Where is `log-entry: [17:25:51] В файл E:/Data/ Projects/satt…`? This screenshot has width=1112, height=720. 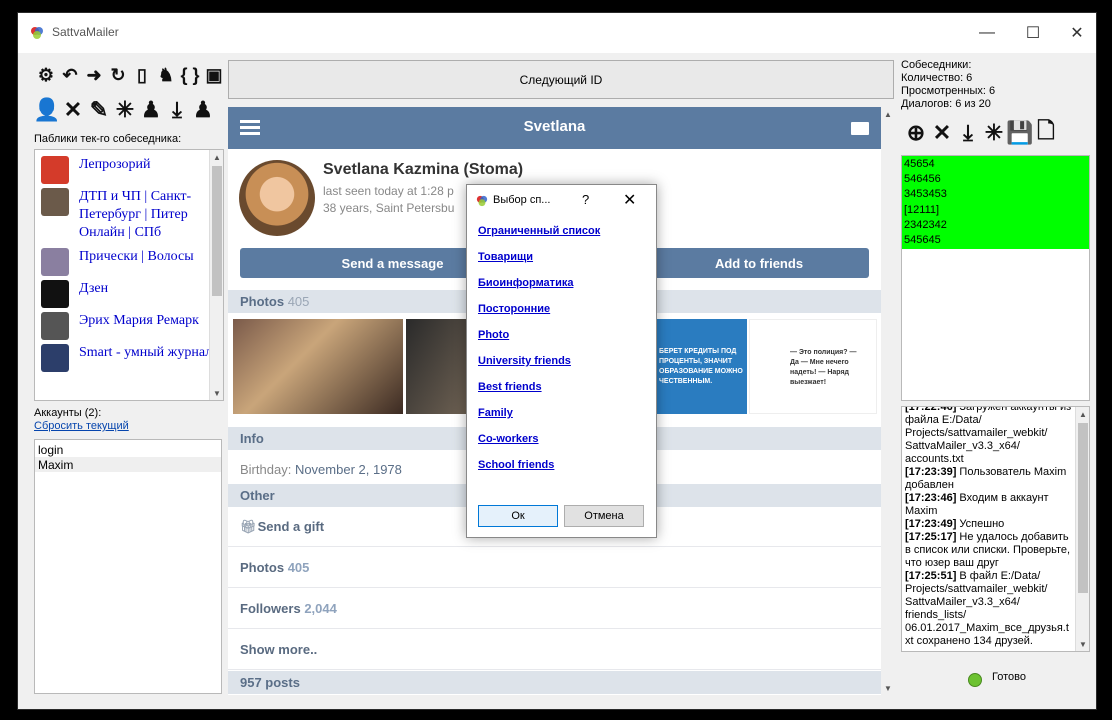 log-entry: [17:25:51] В файл E:/Data/ Projects/satt… is located at coordinates (989, 609).